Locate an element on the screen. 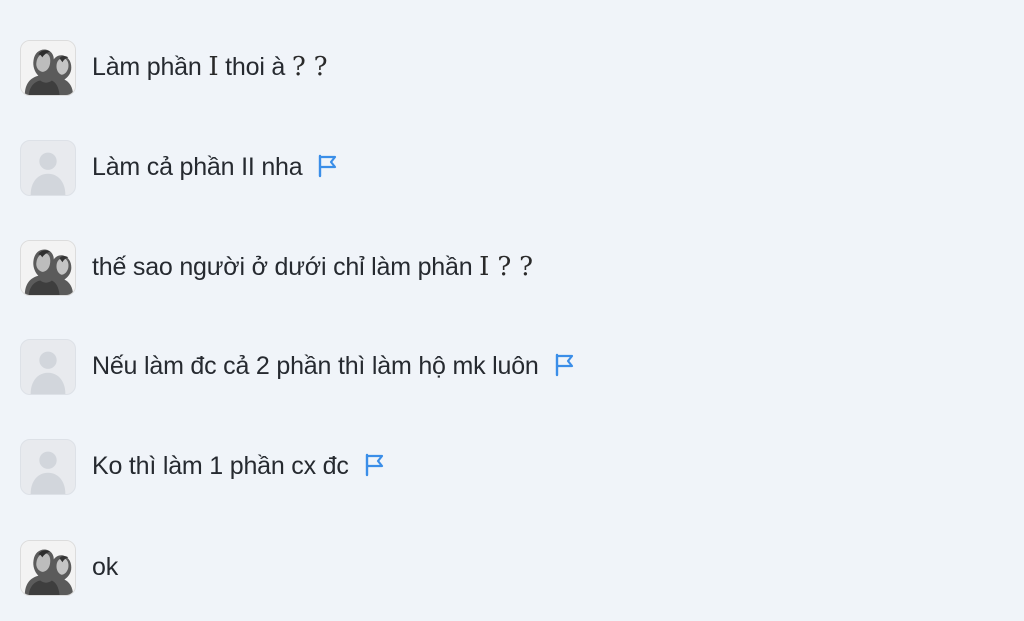  comment-item: ok is located at coordinates (510, 568).